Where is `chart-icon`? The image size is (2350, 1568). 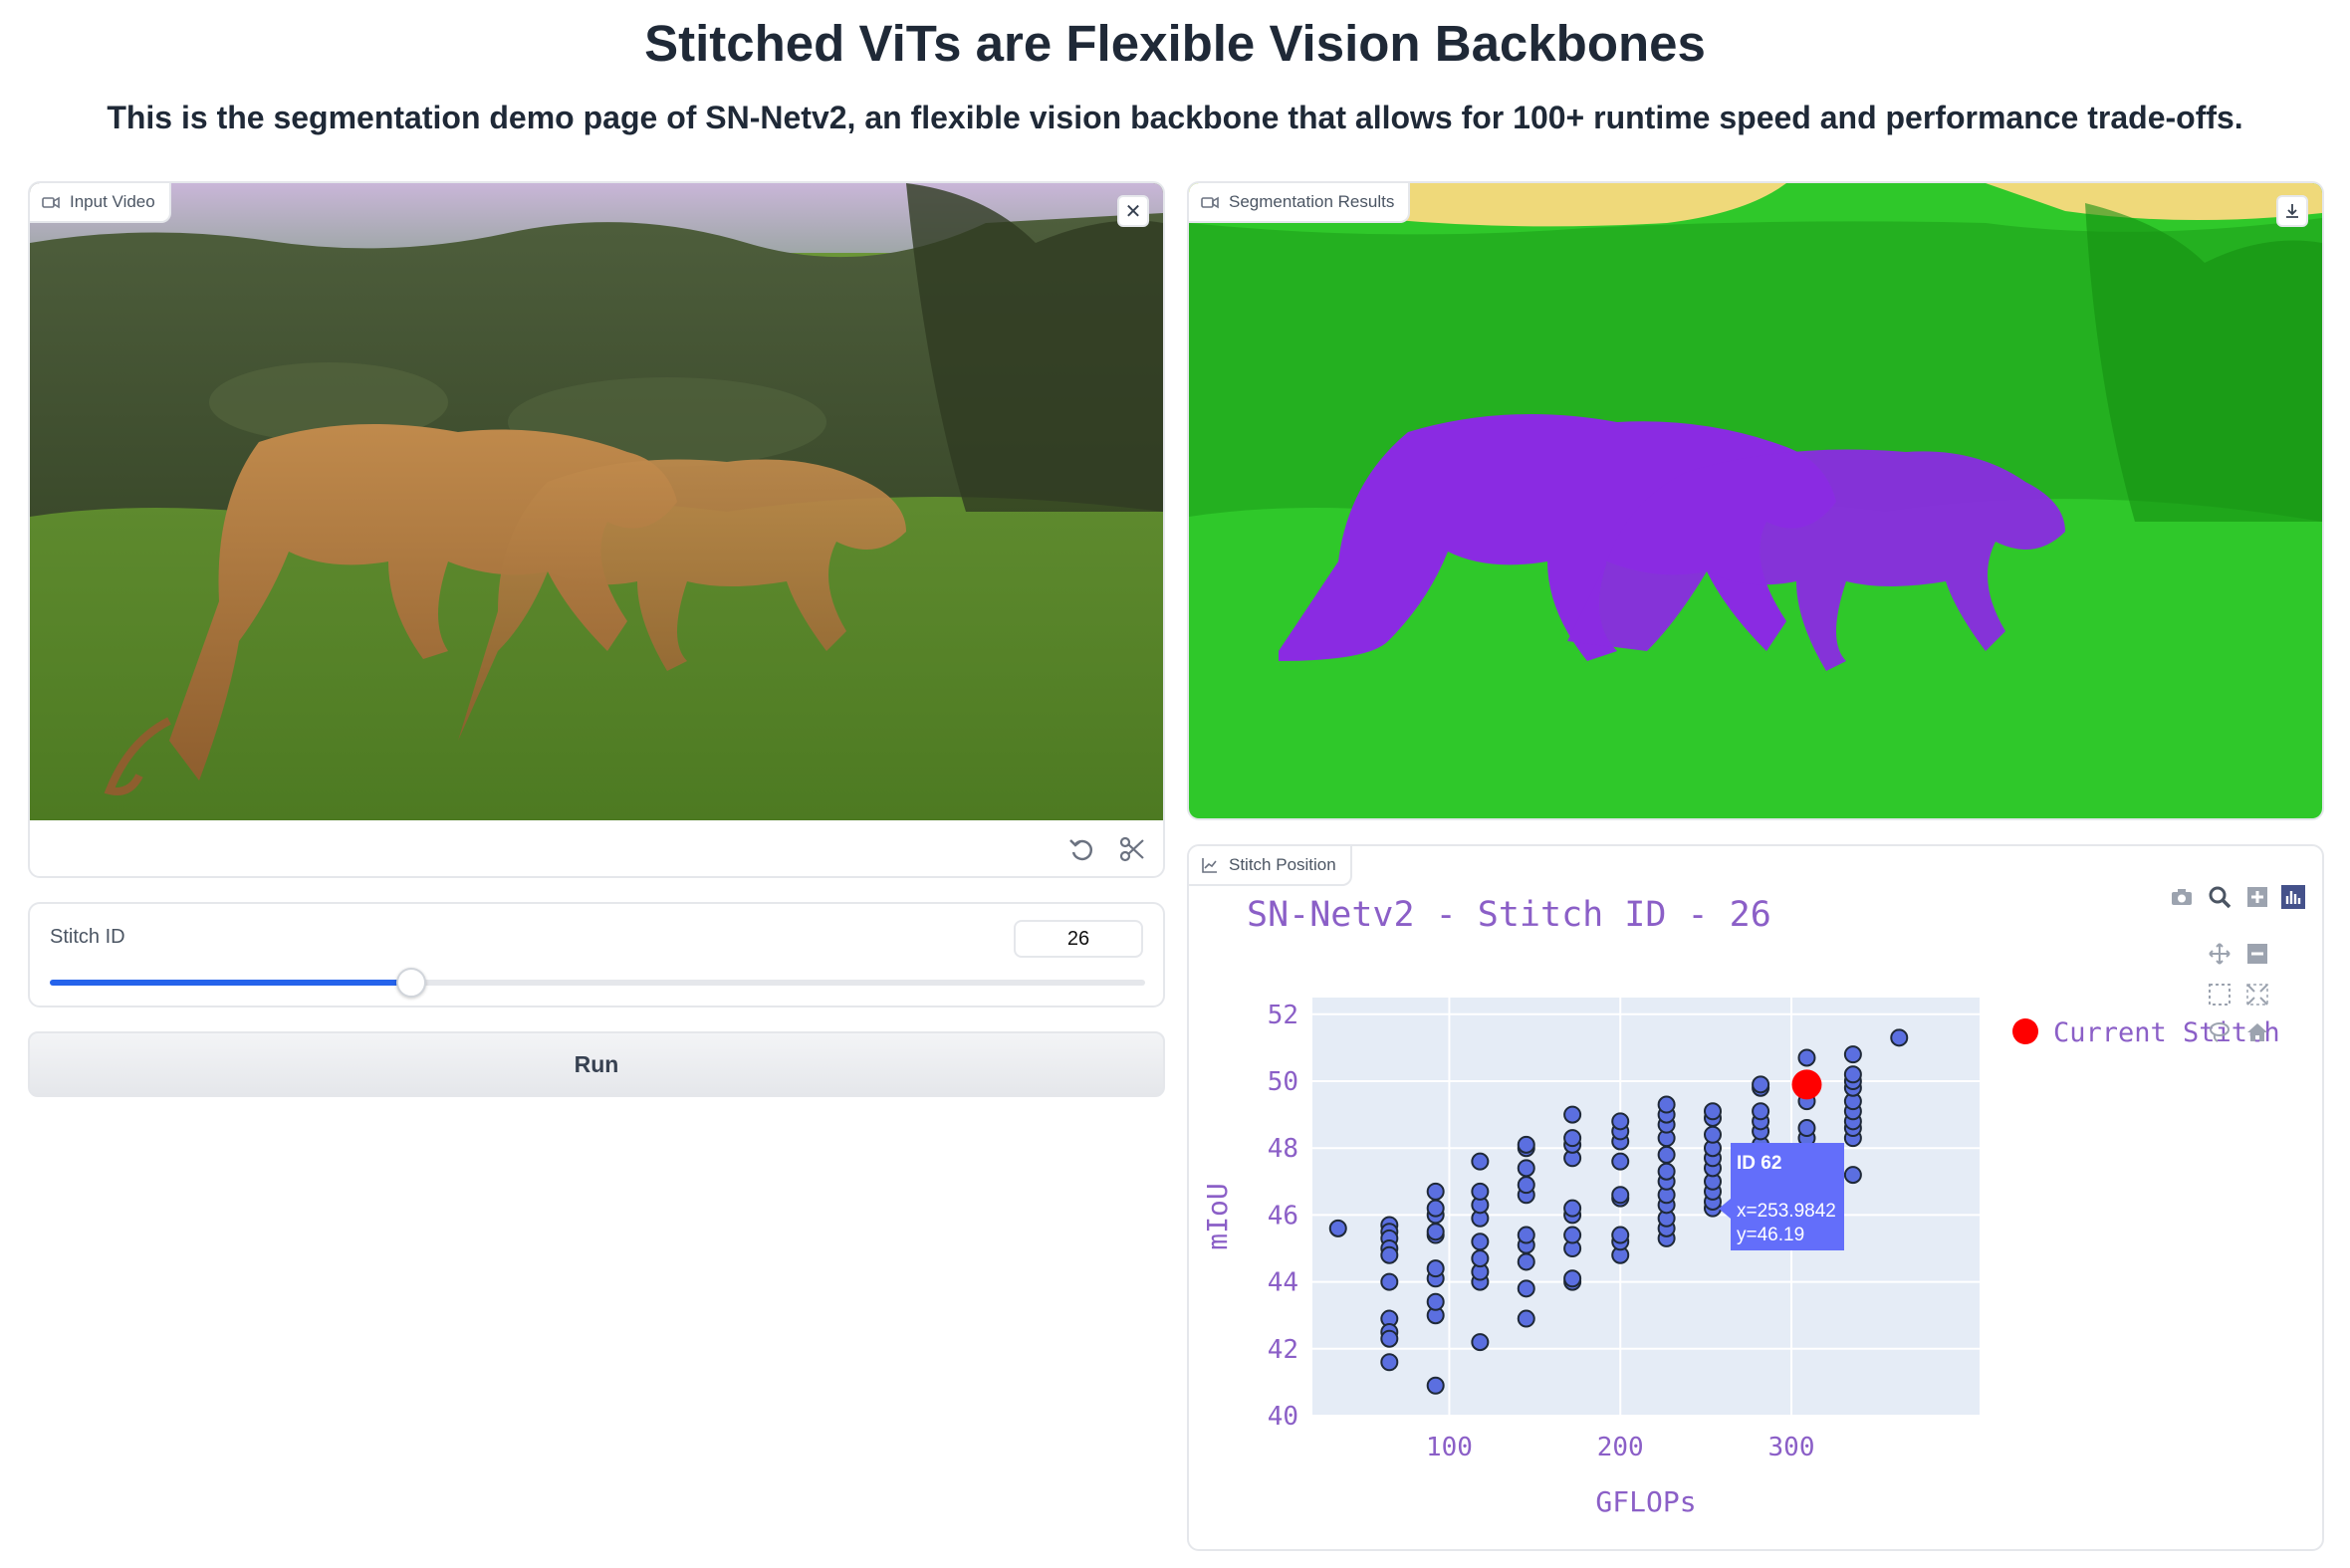 chart-icon is located at coordinates (1209, 865).